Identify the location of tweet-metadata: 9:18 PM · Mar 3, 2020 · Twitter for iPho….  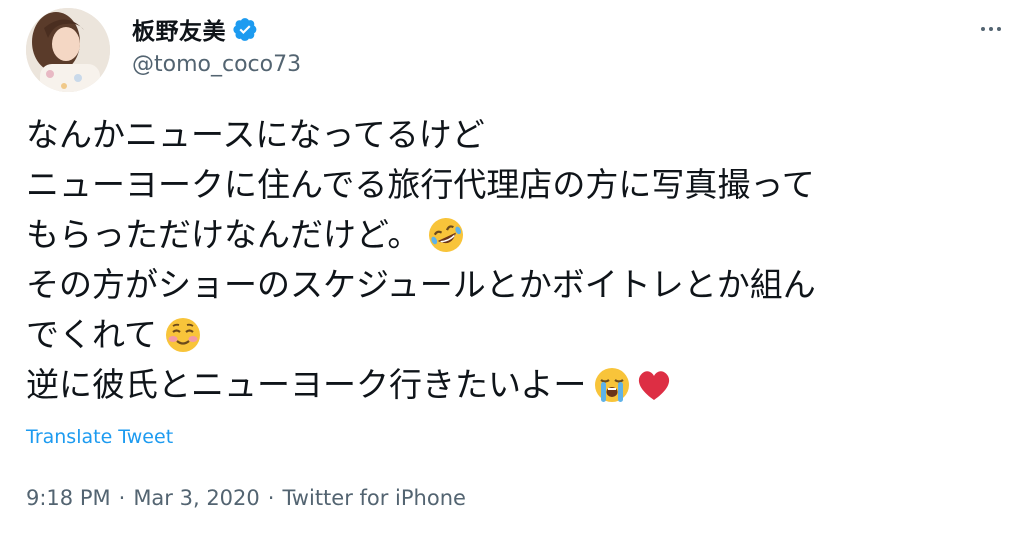
(246, 498).